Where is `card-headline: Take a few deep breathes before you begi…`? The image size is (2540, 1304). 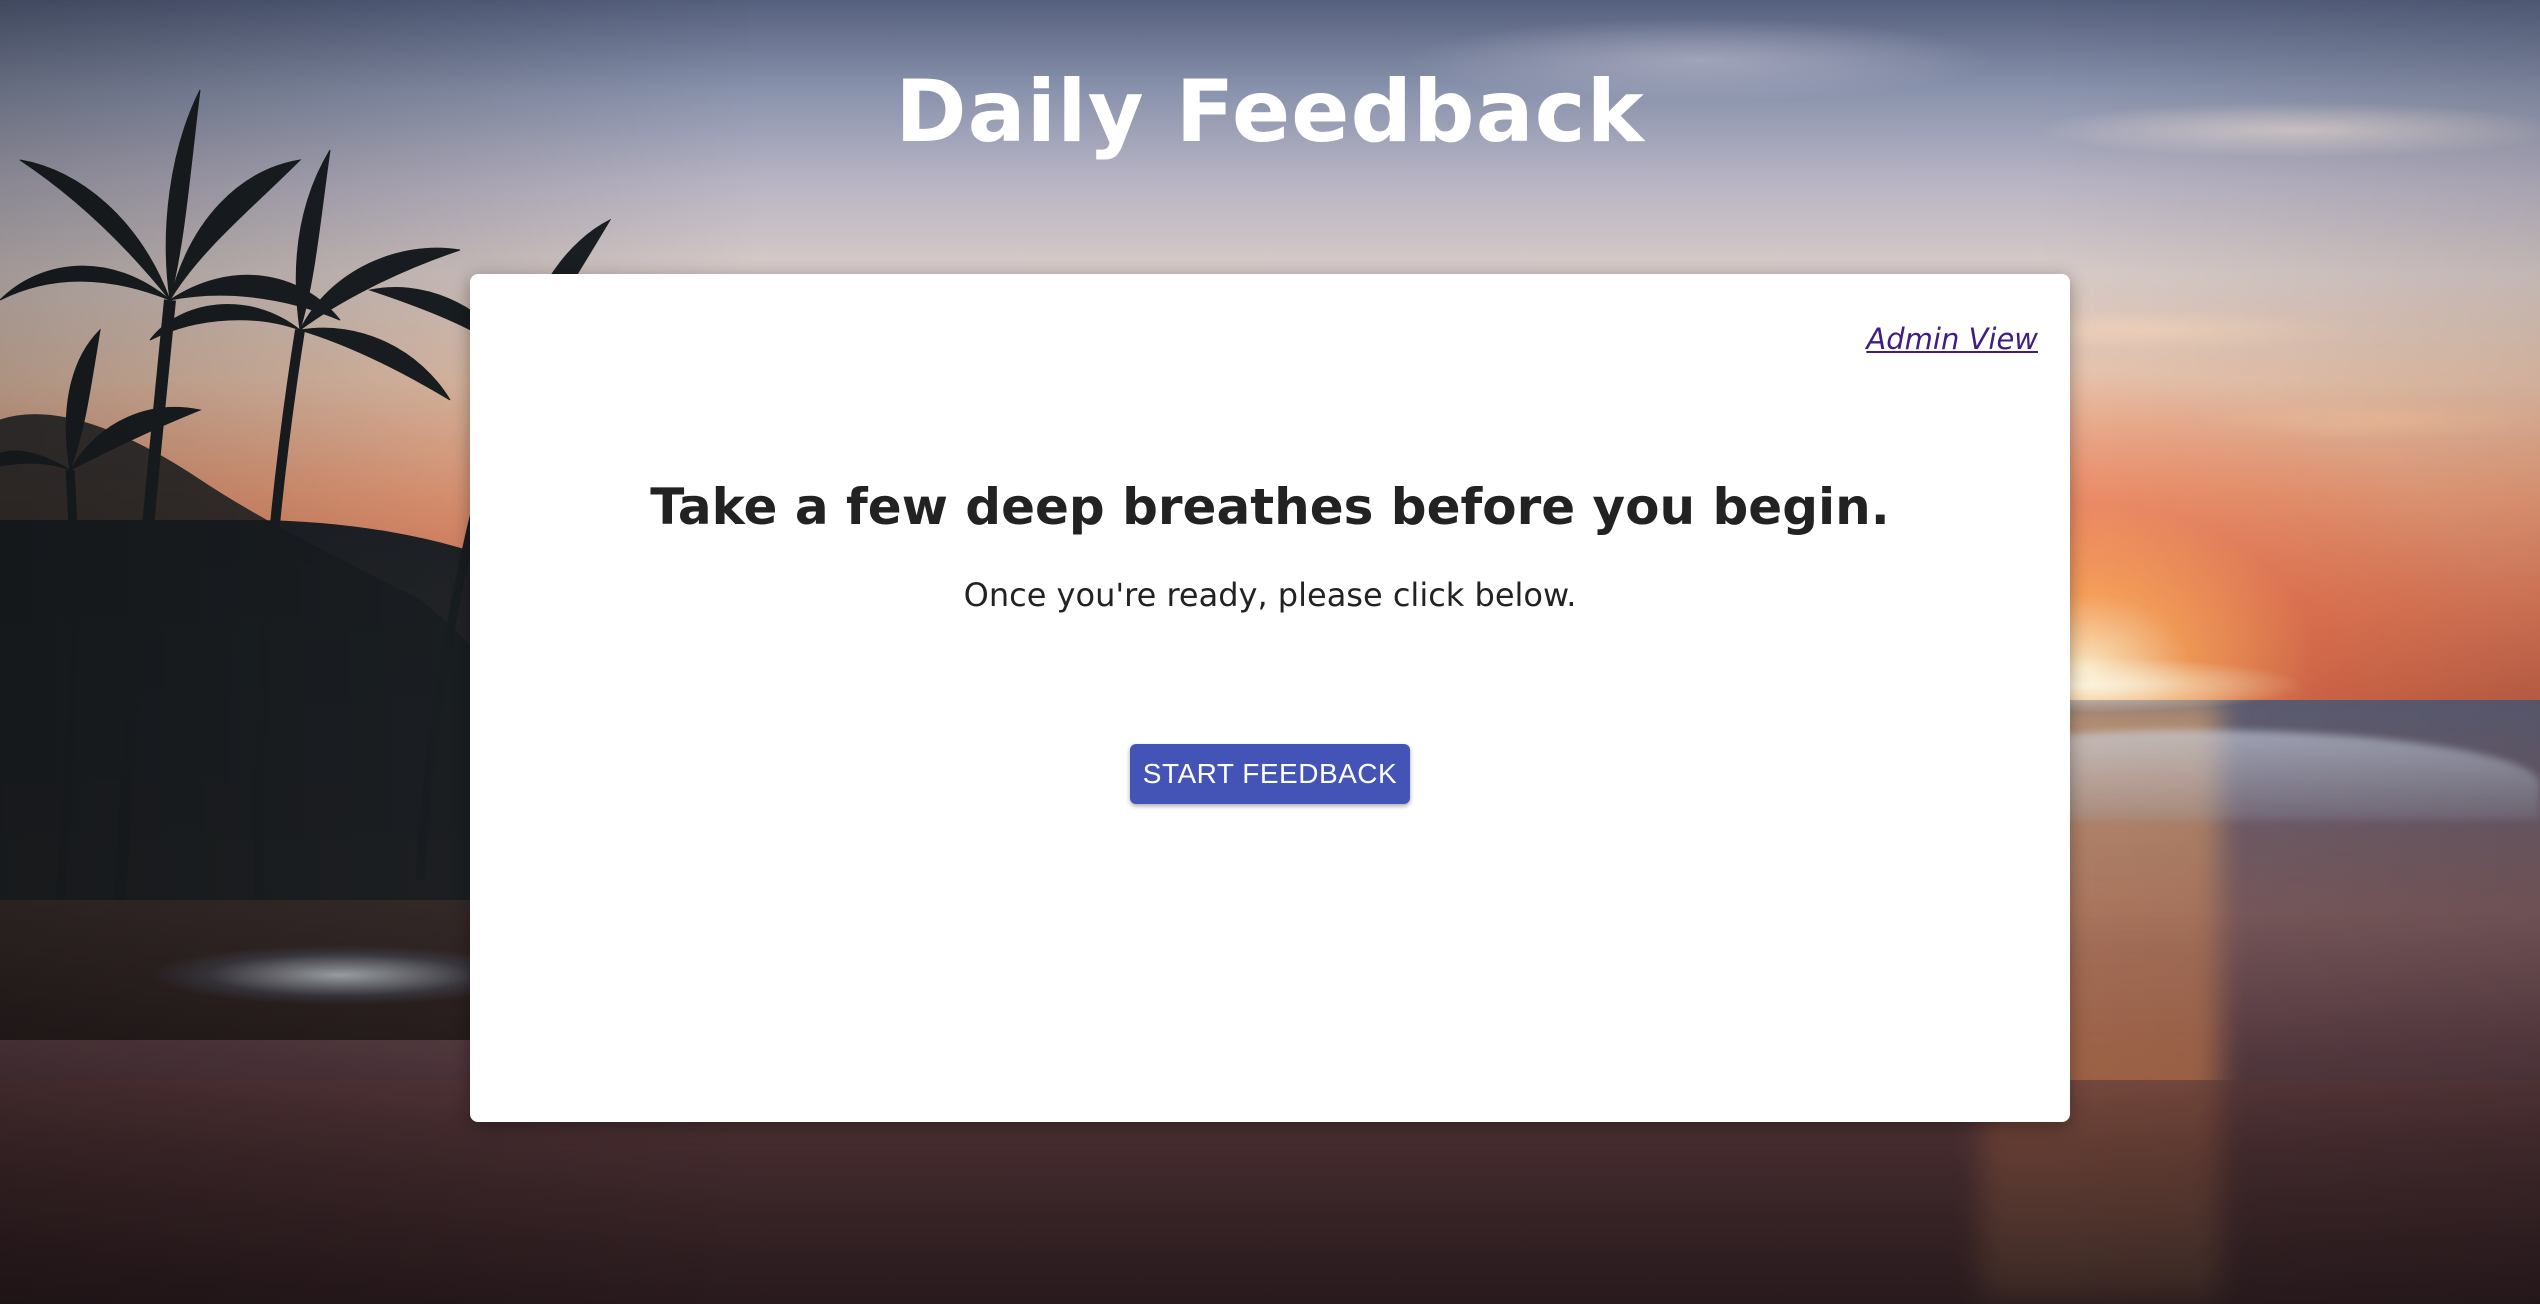 card-headline: Take a few deep breathes before you begi… is located at coordinates (1270, 507).